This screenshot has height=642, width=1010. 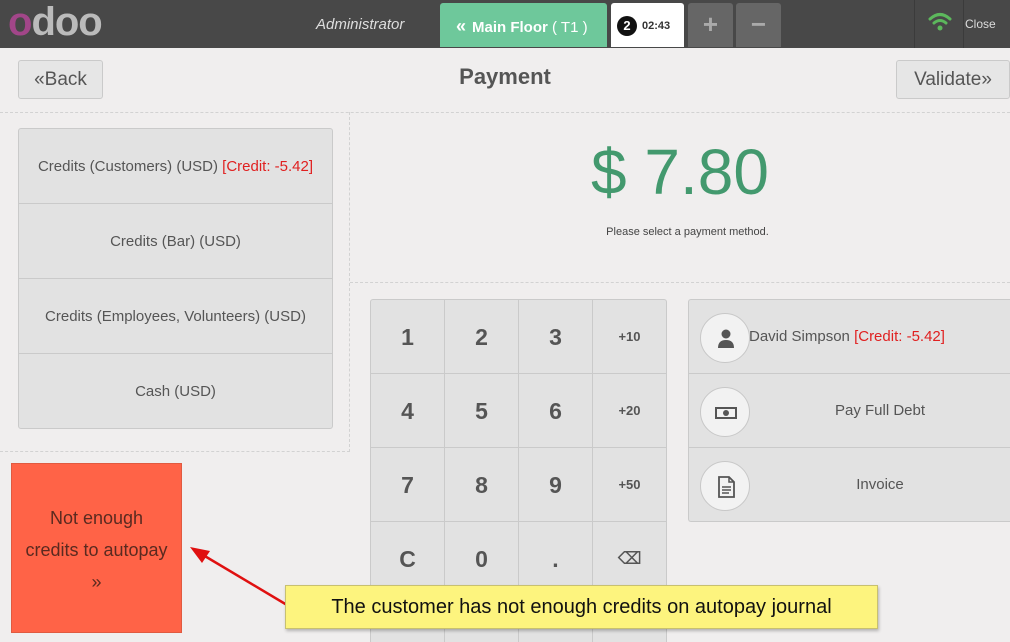 I want to click on summary-divider, so click(x=680, y=282).